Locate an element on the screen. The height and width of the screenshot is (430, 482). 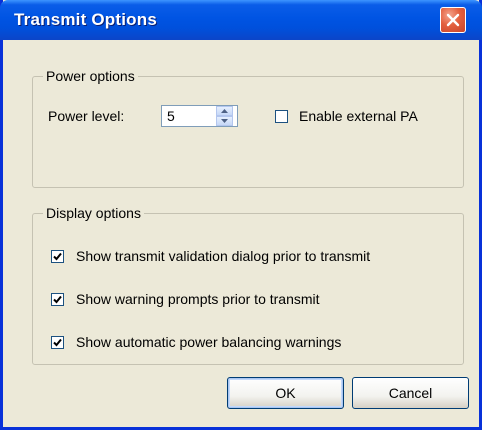
show-warning-prompts-checkbox is located at coordinates (57, 299).